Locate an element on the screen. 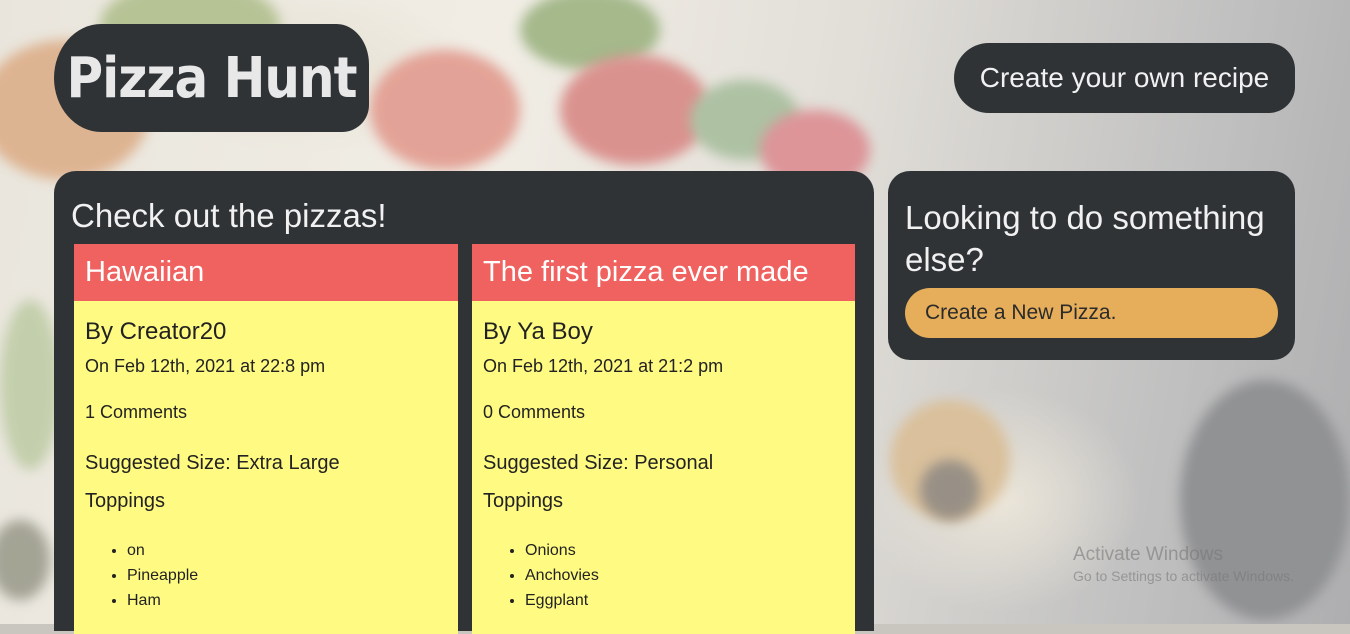 Image resolution: width=1350 pixels, height=634 pixels. topping-item: Onions is located at coordinates (684, 550).